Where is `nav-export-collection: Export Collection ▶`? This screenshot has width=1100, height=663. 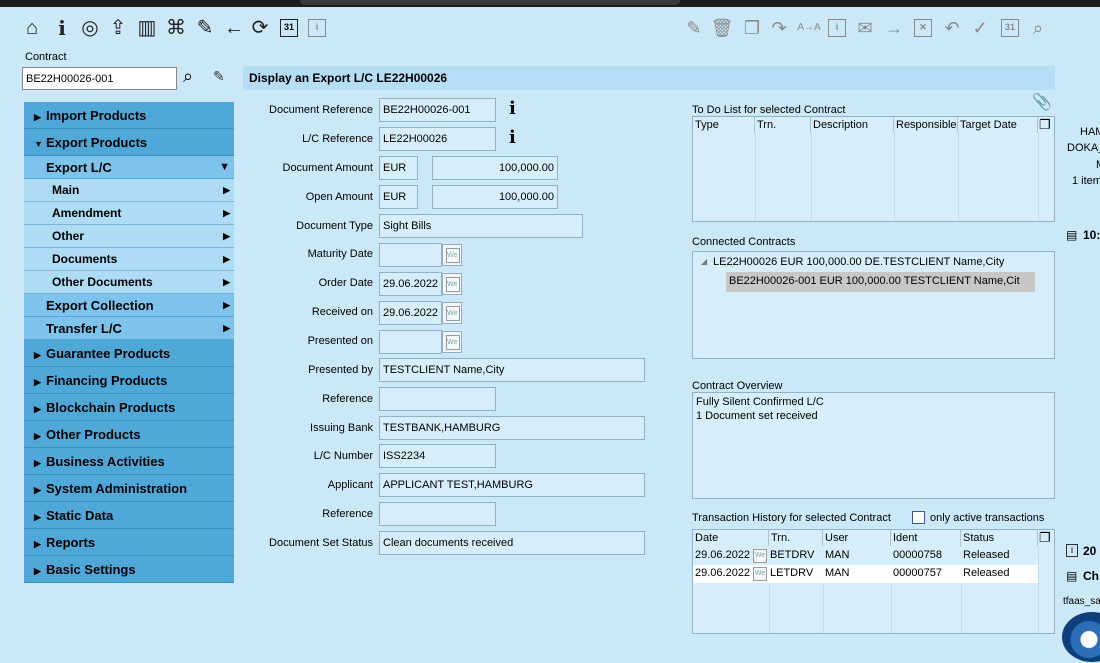 nav-export-collection: Export Collection ▶ is located at coordinates (129, 305).